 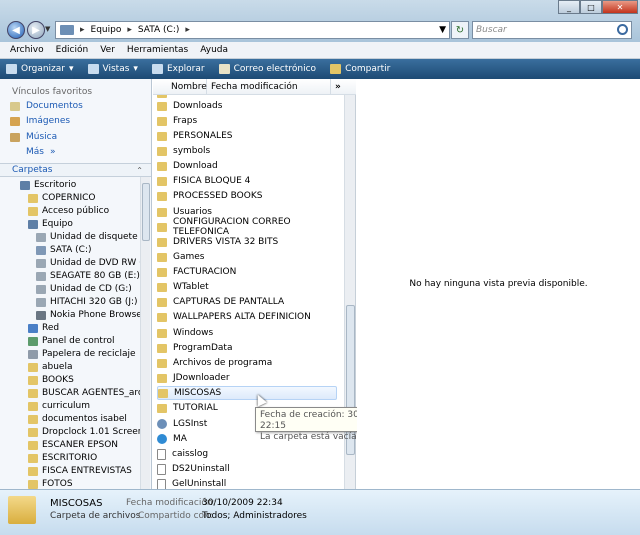 What do you see at coordinates (552, 30) in the screenshot?
I see `search-input: Buscar` at bounding box center [552, 30].